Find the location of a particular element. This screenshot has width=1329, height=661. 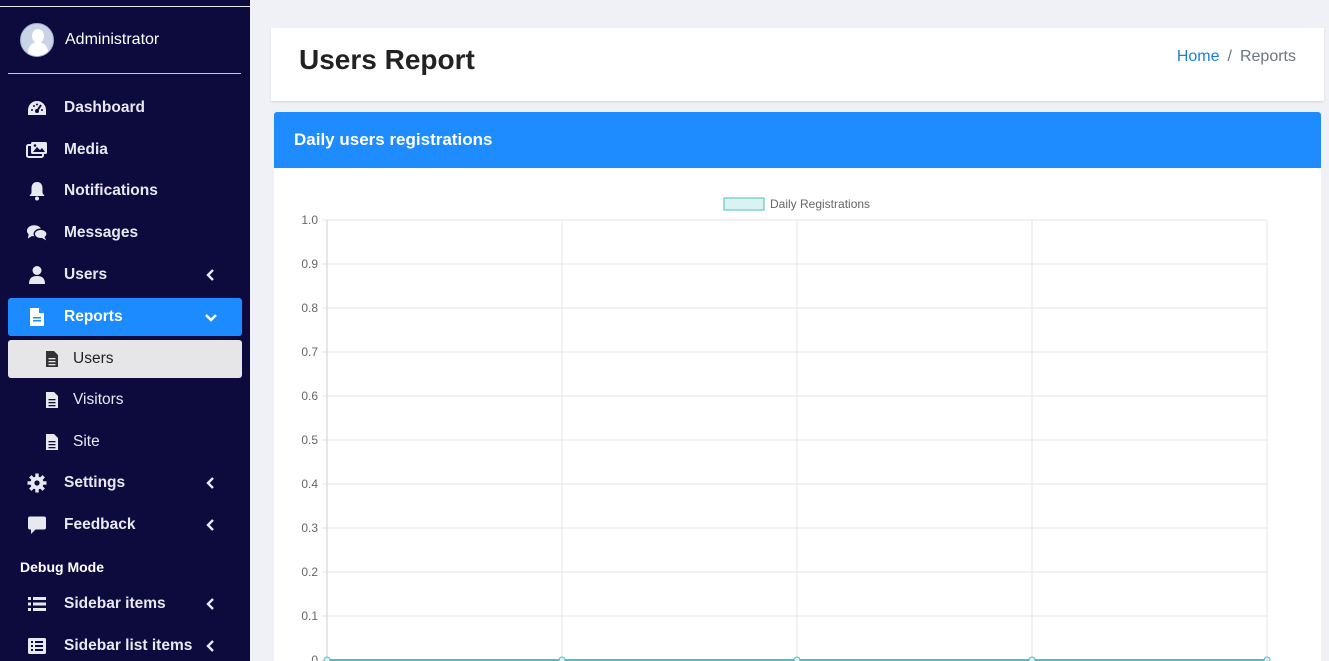

sidebar-item-label: Messages is located at coordinates (101, 232).